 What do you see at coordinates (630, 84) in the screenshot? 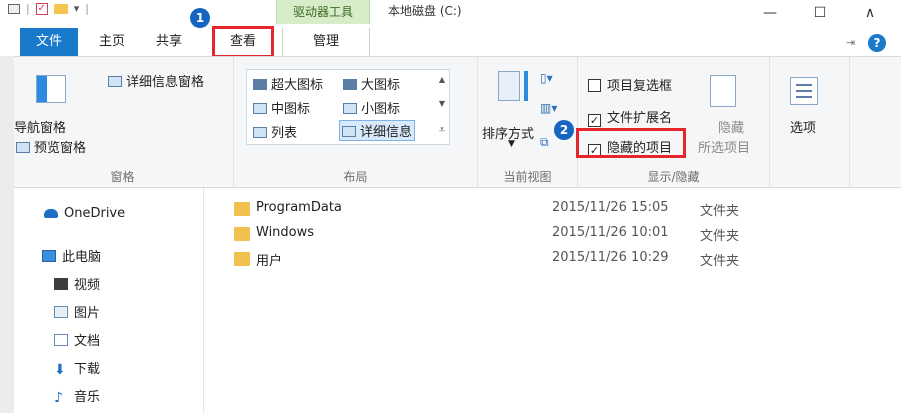
I see `item-checkboxes-toggle: 项目复选框` at bounding box center [630, 84].